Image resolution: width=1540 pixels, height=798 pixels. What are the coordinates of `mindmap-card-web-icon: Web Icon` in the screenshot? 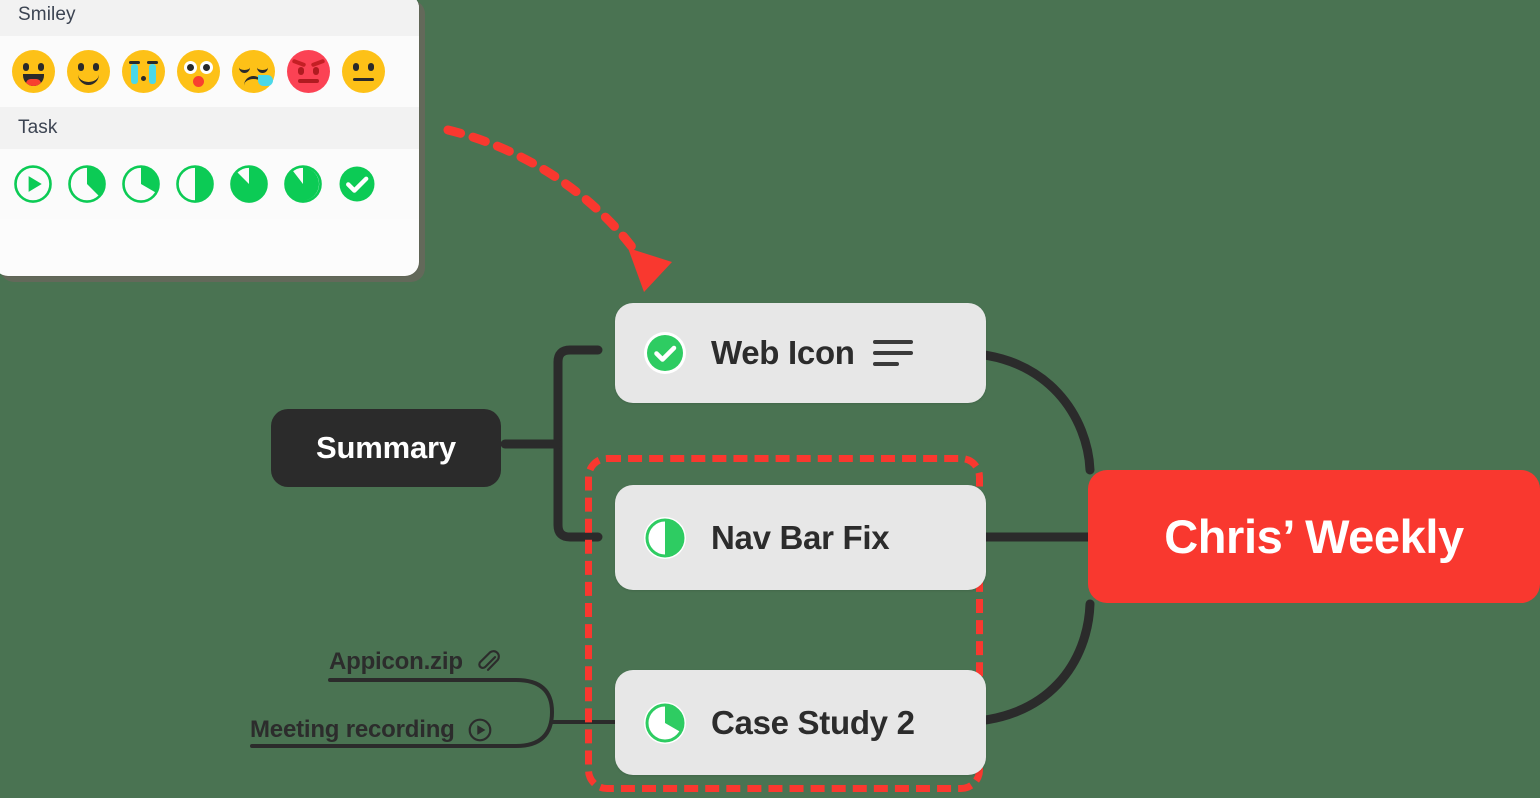 It's located at (800, 353).